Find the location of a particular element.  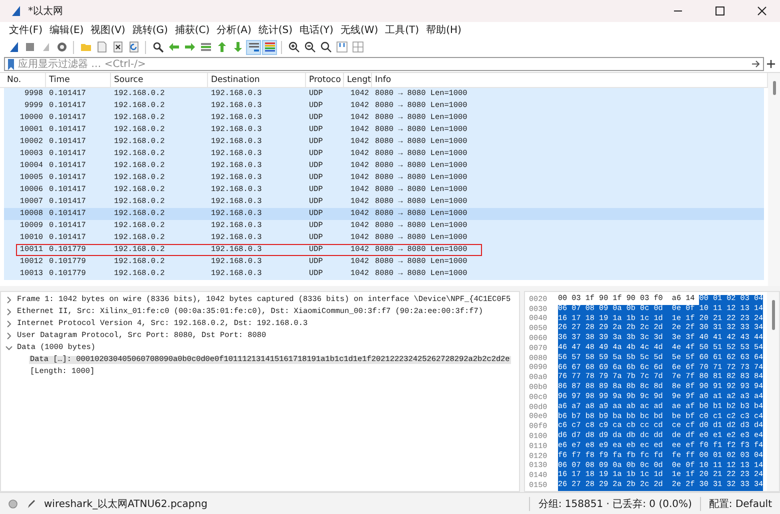

colored-lines-icon is located at coordinates (270, 47).